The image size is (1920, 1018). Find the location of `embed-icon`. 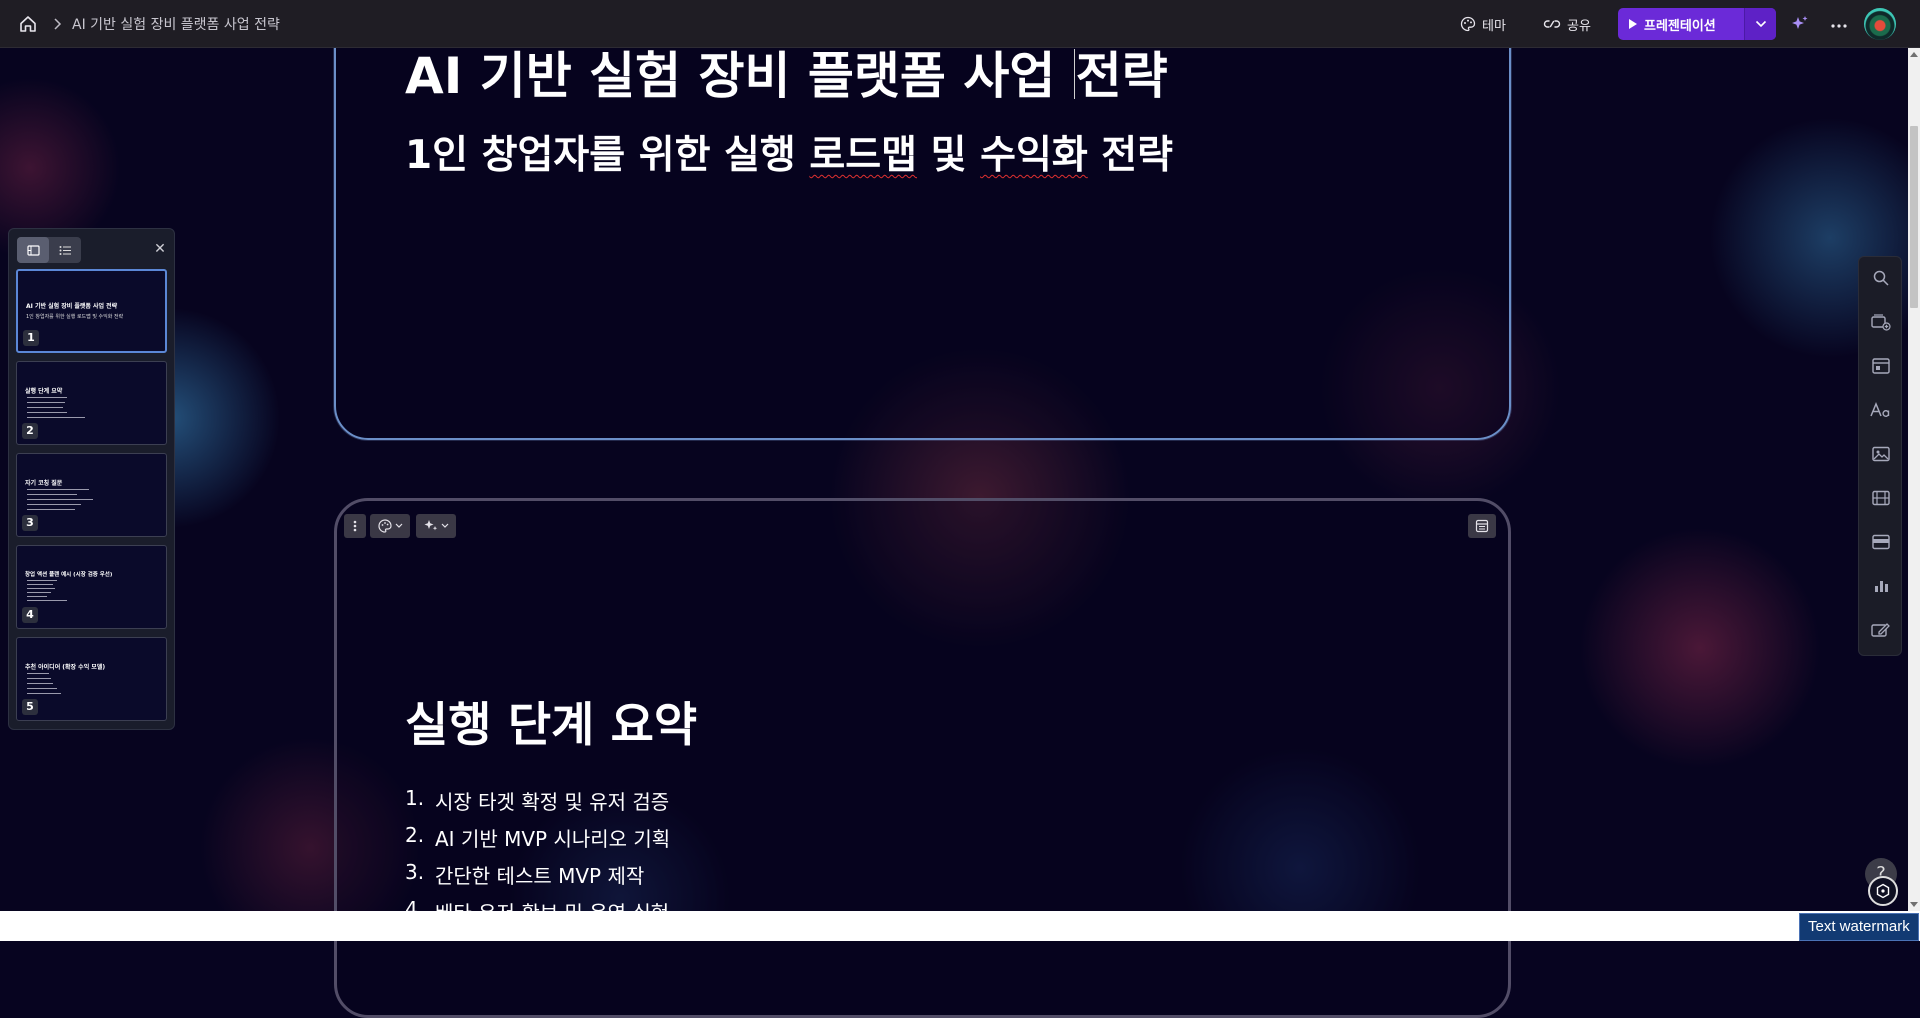

embed-icon is located at coordinates (1881, 542).